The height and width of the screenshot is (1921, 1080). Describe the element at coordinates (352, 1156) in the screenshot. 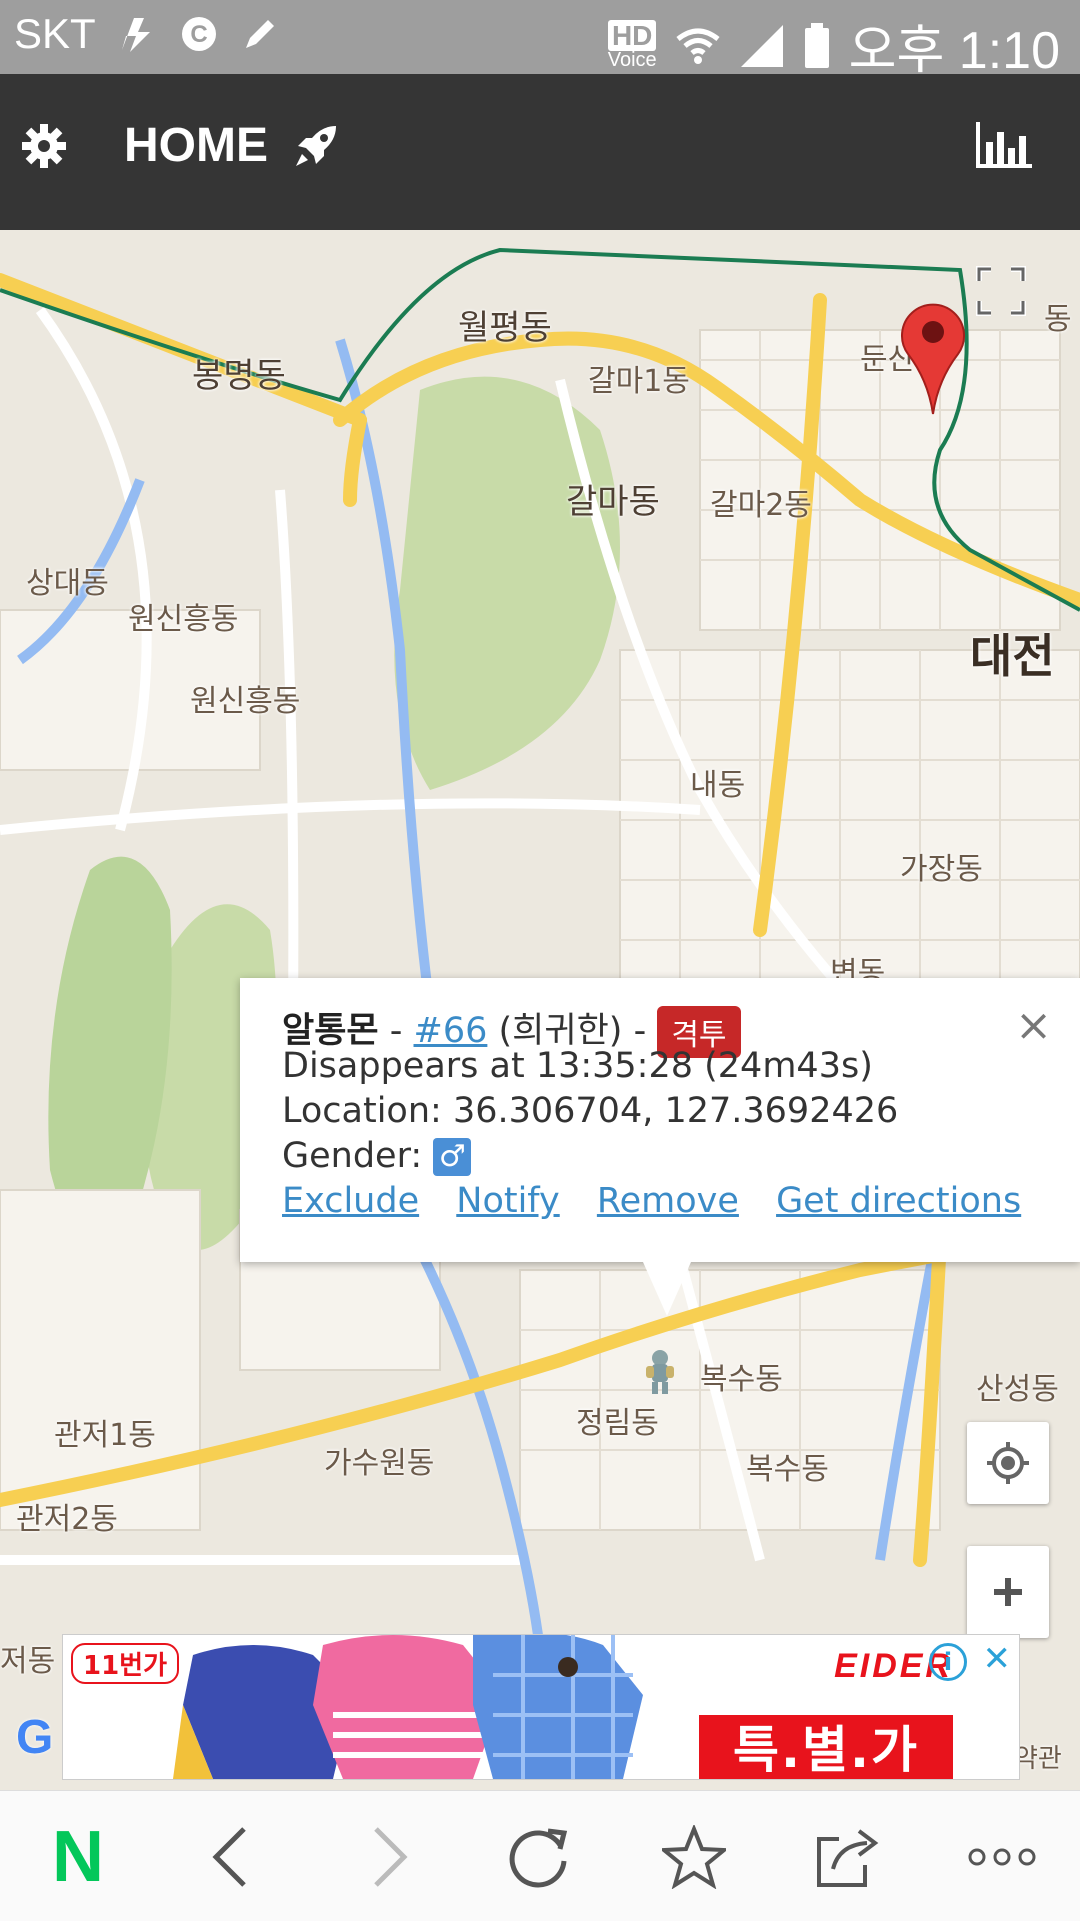

I see `gender-label: Gender:` at that location.